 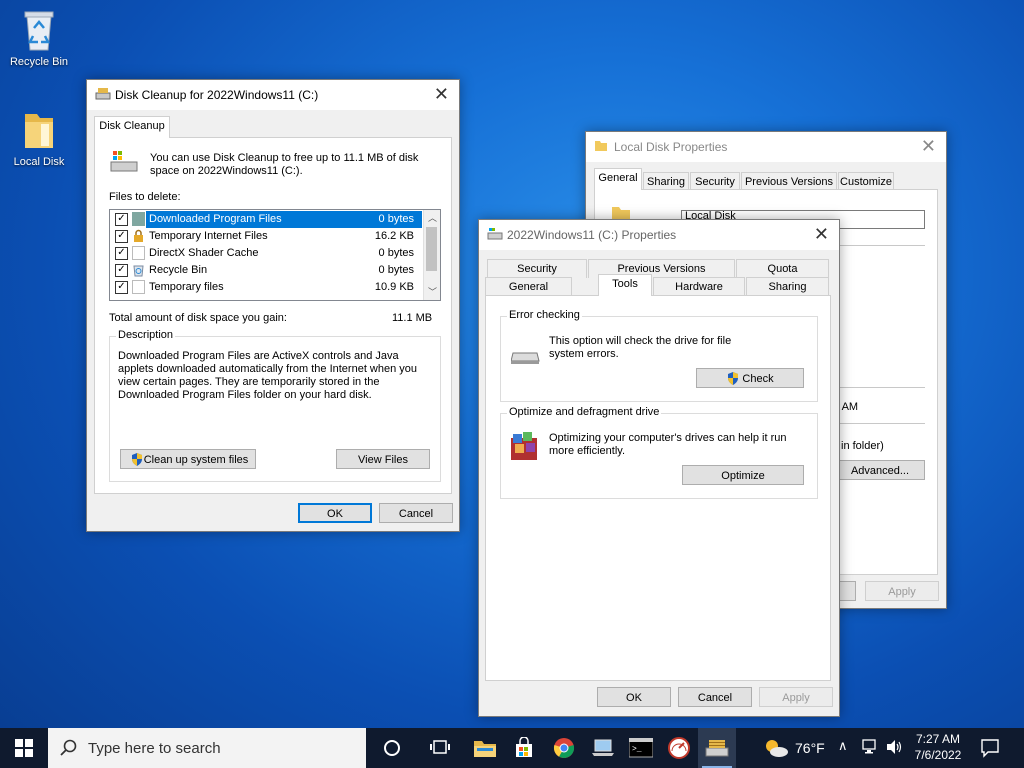 I want to click on file-explorer-app, so click(x=485, y=748).